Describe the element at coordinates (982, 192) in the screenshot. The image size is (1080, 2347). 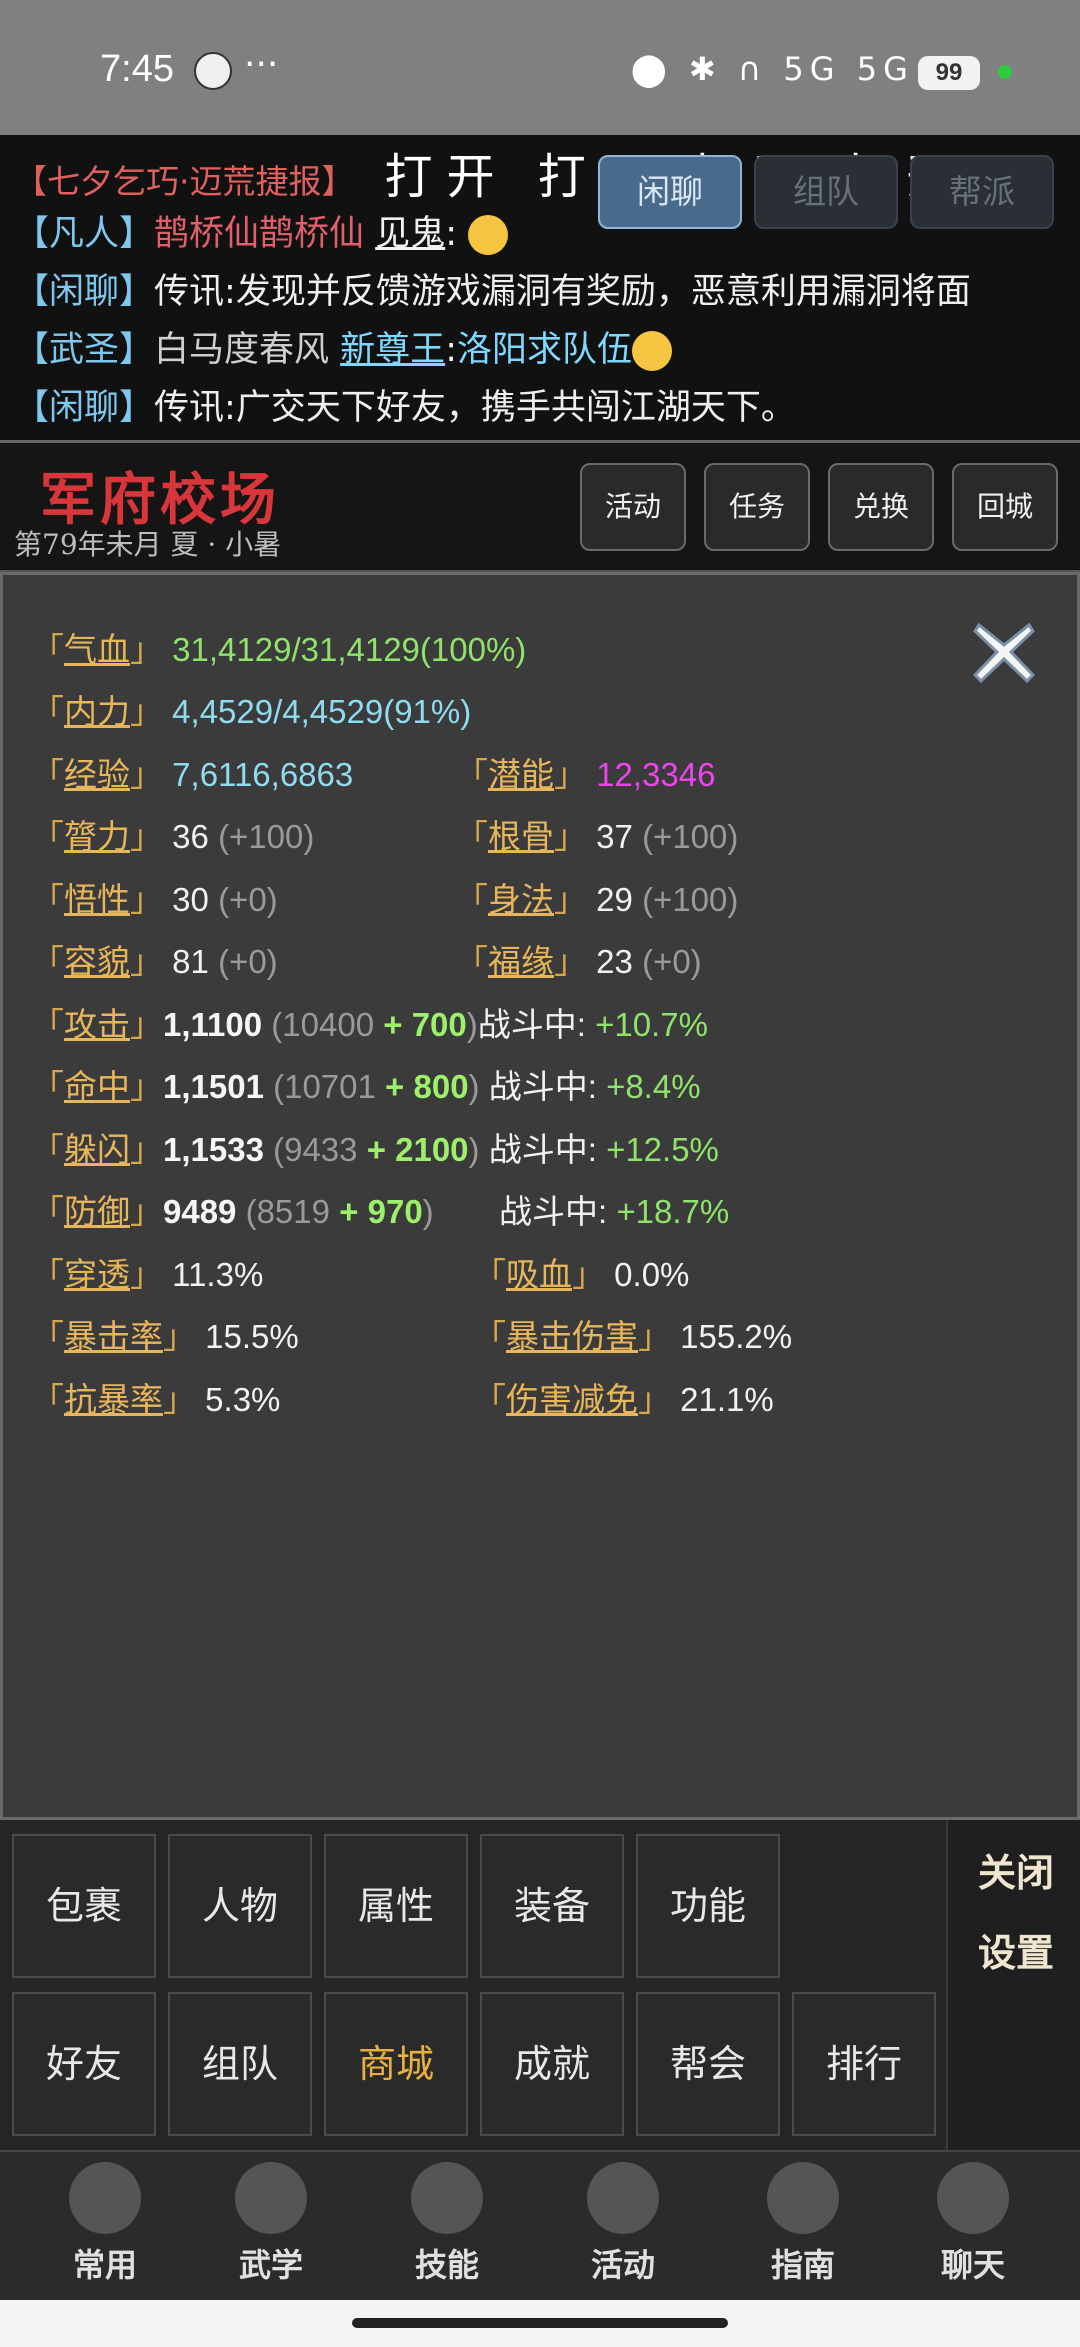
I see `tab-guild: 帮派` at that location.